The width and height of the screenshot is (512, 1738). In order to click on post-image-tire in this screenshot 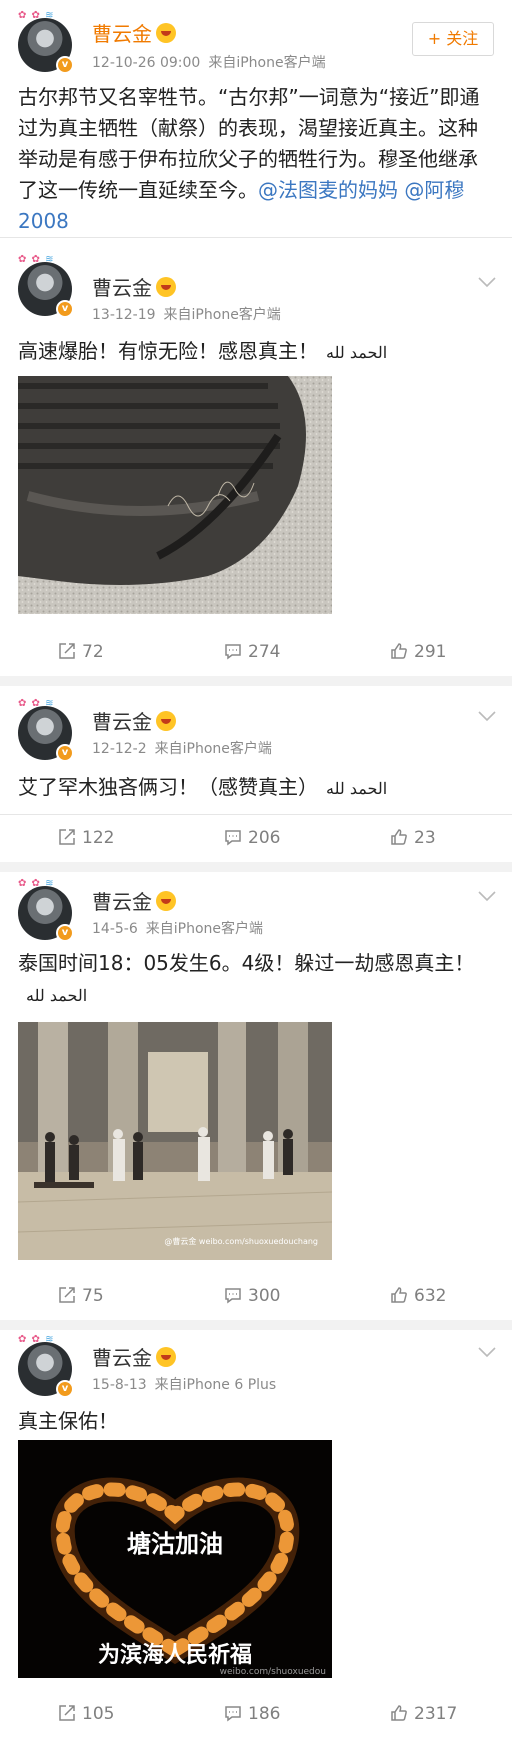, I will do `click(175, 495)`.